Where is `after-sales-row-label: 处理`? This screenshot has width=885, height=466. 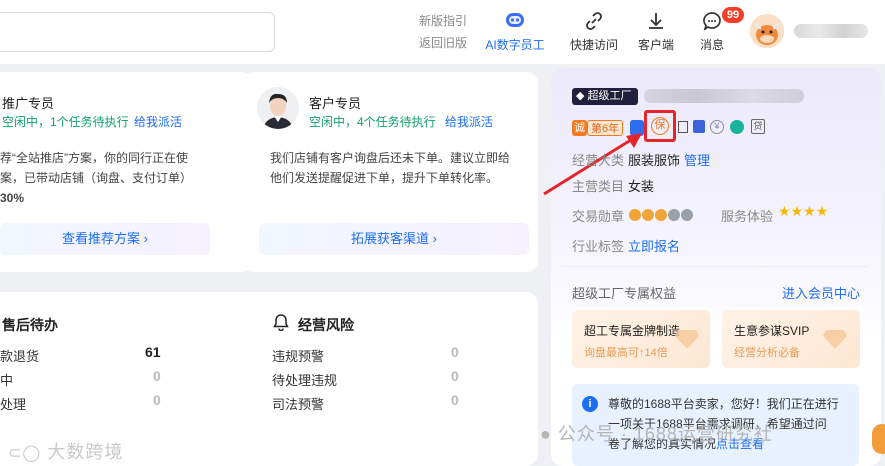 after-sales-row-label: 处理 is located at coordinates (13, 403).